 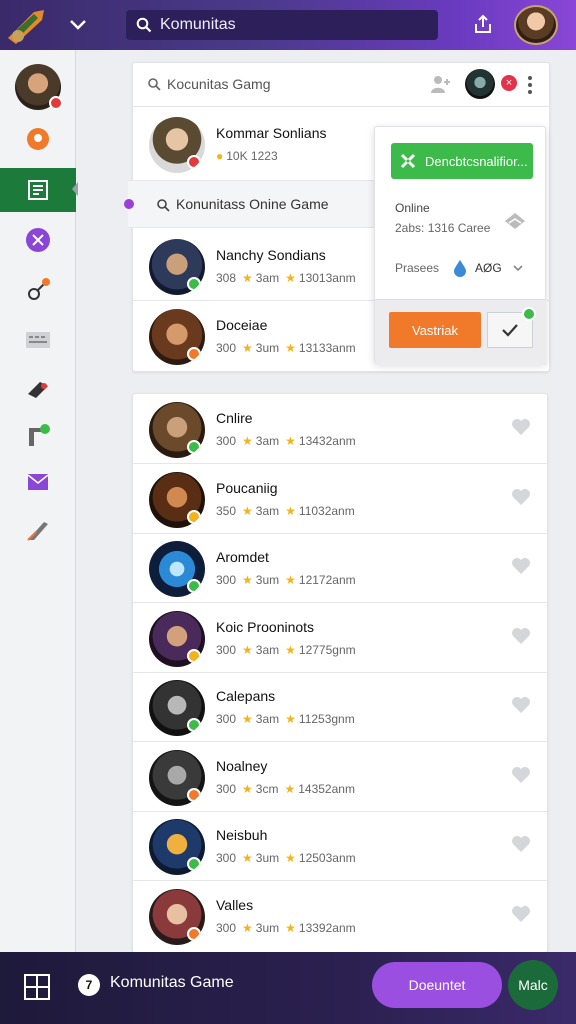 I want to click on sidebar-item-mail, so click(x=38, y=482).